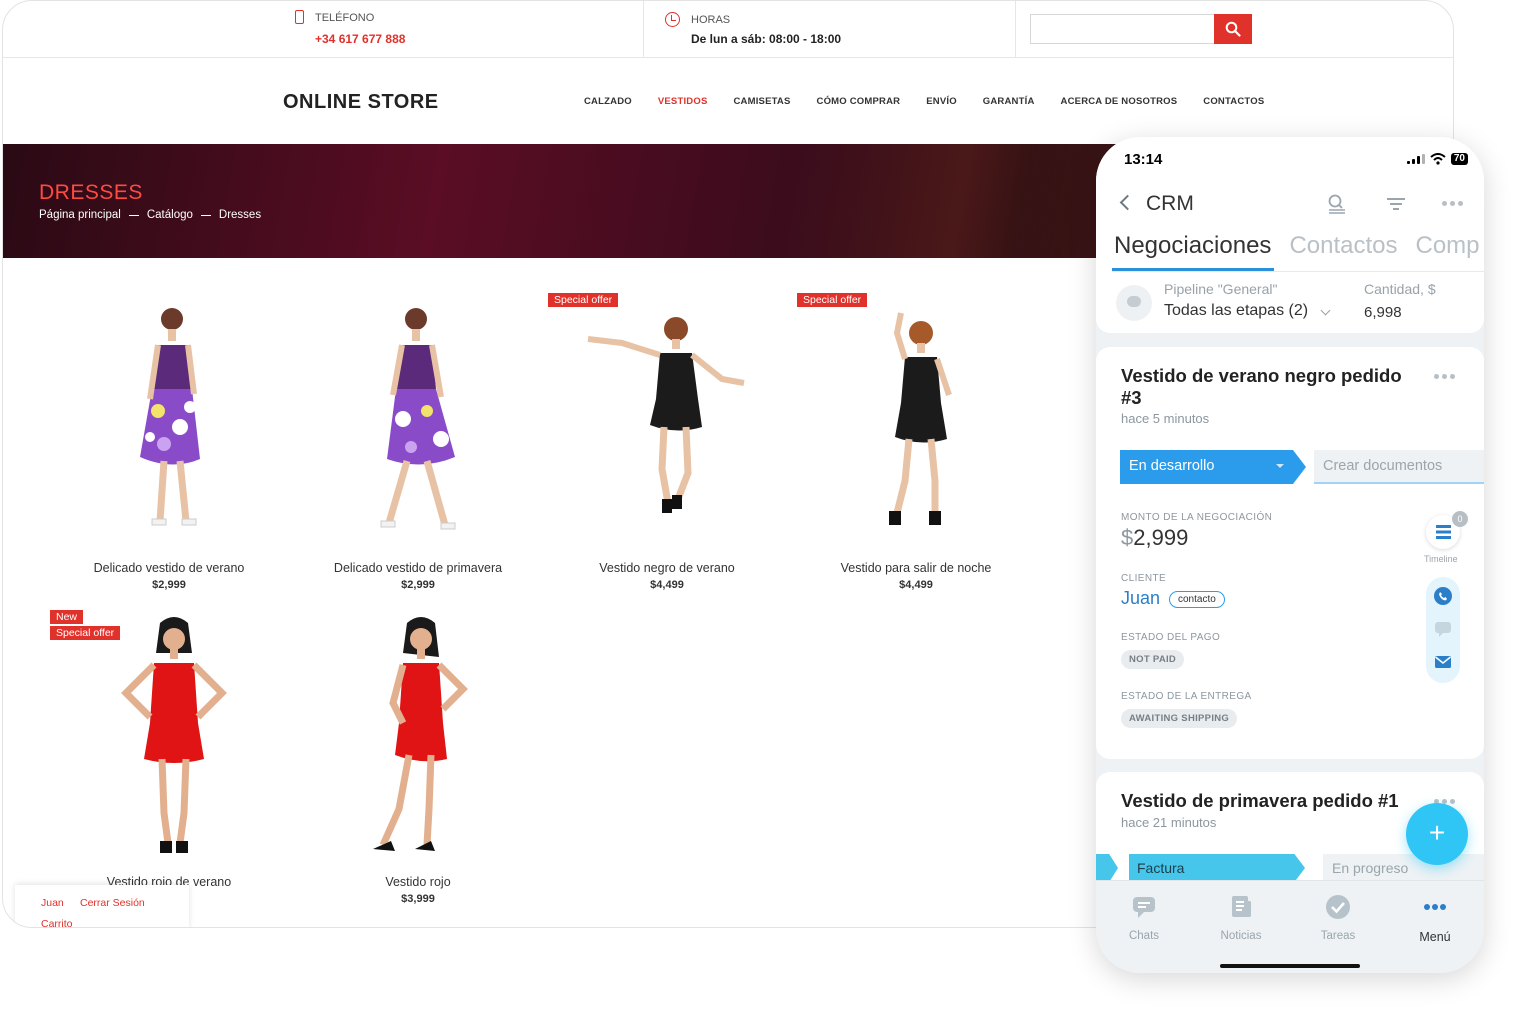  I want to click on phone-label: TELÉFONO, so click(345, 18).